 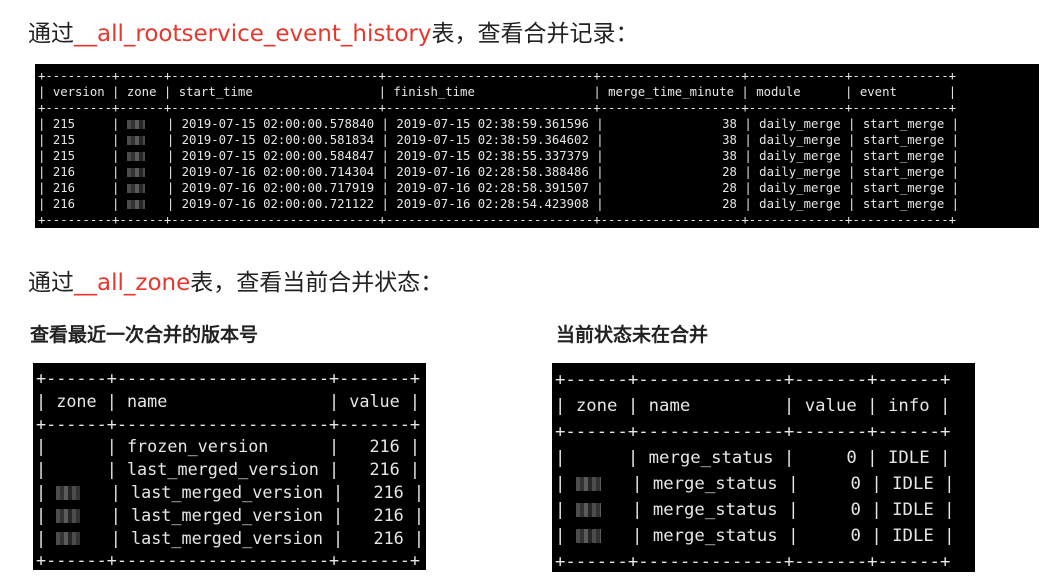 I want to click on table-name-highlight: __all_zone, so click(x=132, y=283).